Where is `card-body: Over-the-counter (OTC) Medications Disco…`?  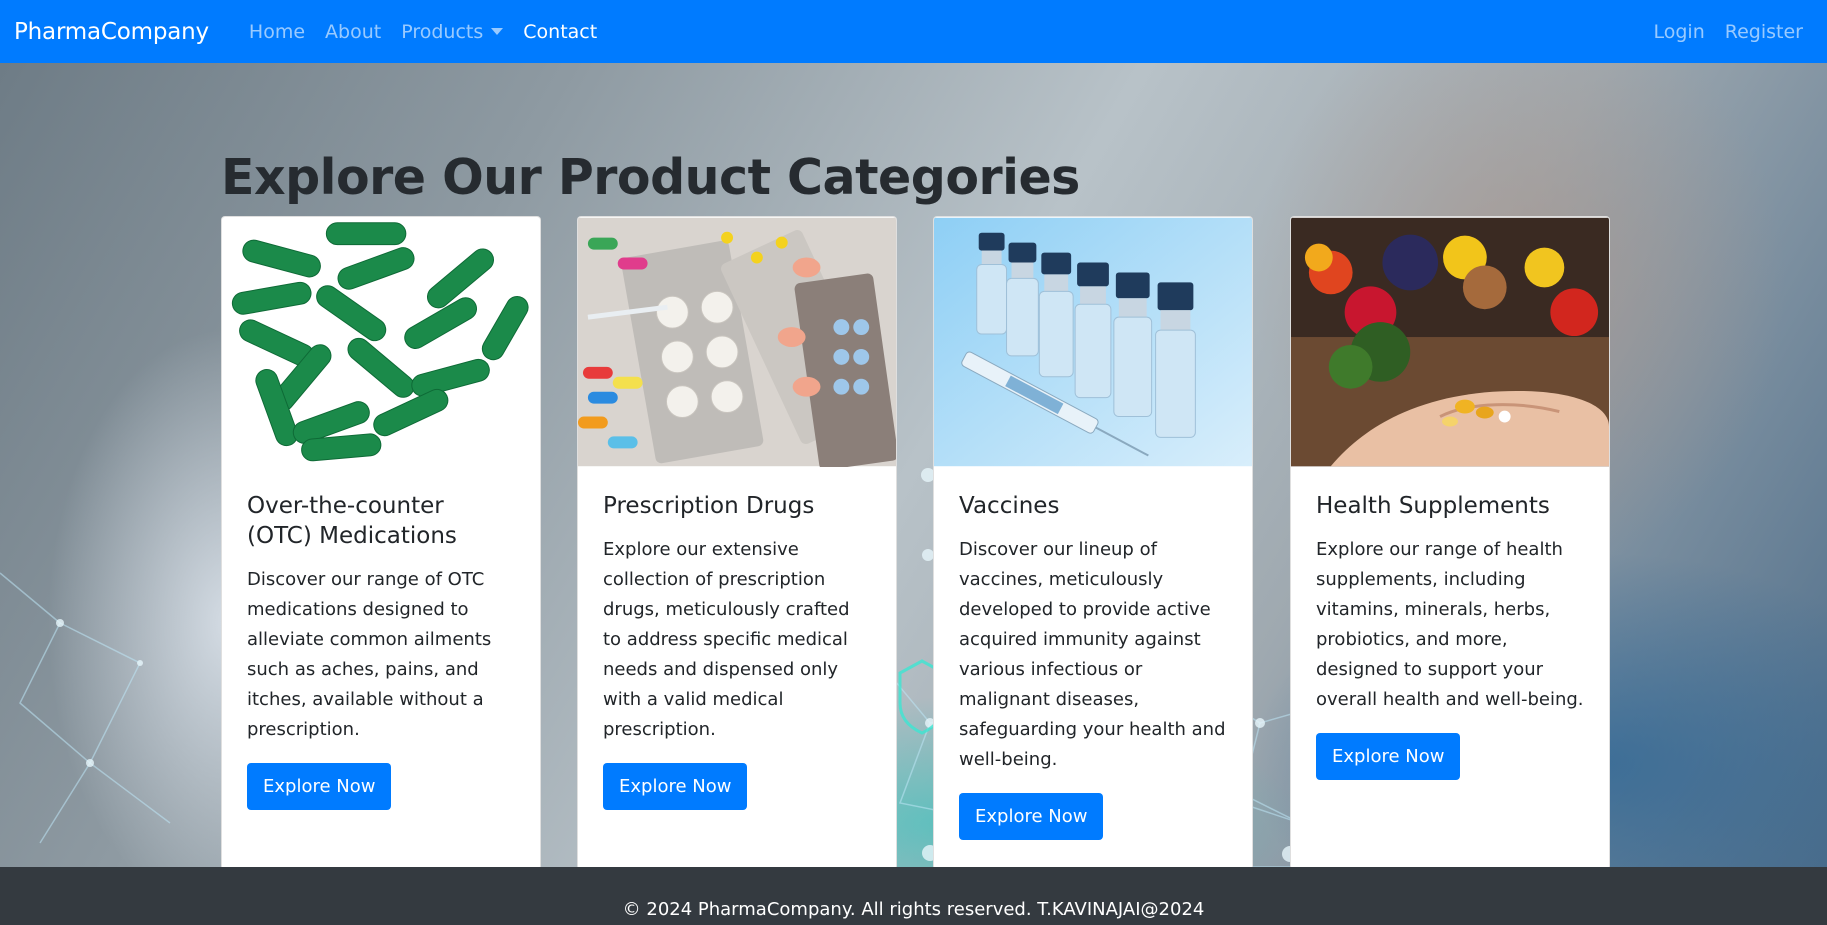
card-body: Over-the-counter (OTC) Medications Disco… is located at coordinates (381, 638).